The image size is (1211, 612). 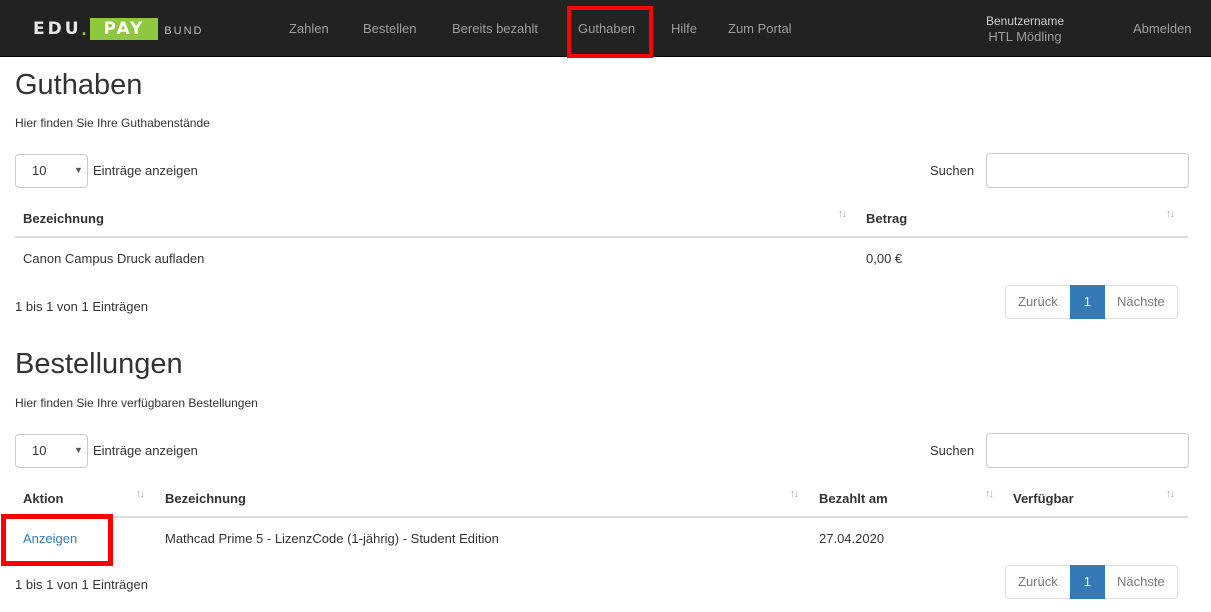 What do you see at coordinates (1087, 302) in the screenshot?
I see `guthaben-page-1-button: 1` at bounding box center [1087, 302].